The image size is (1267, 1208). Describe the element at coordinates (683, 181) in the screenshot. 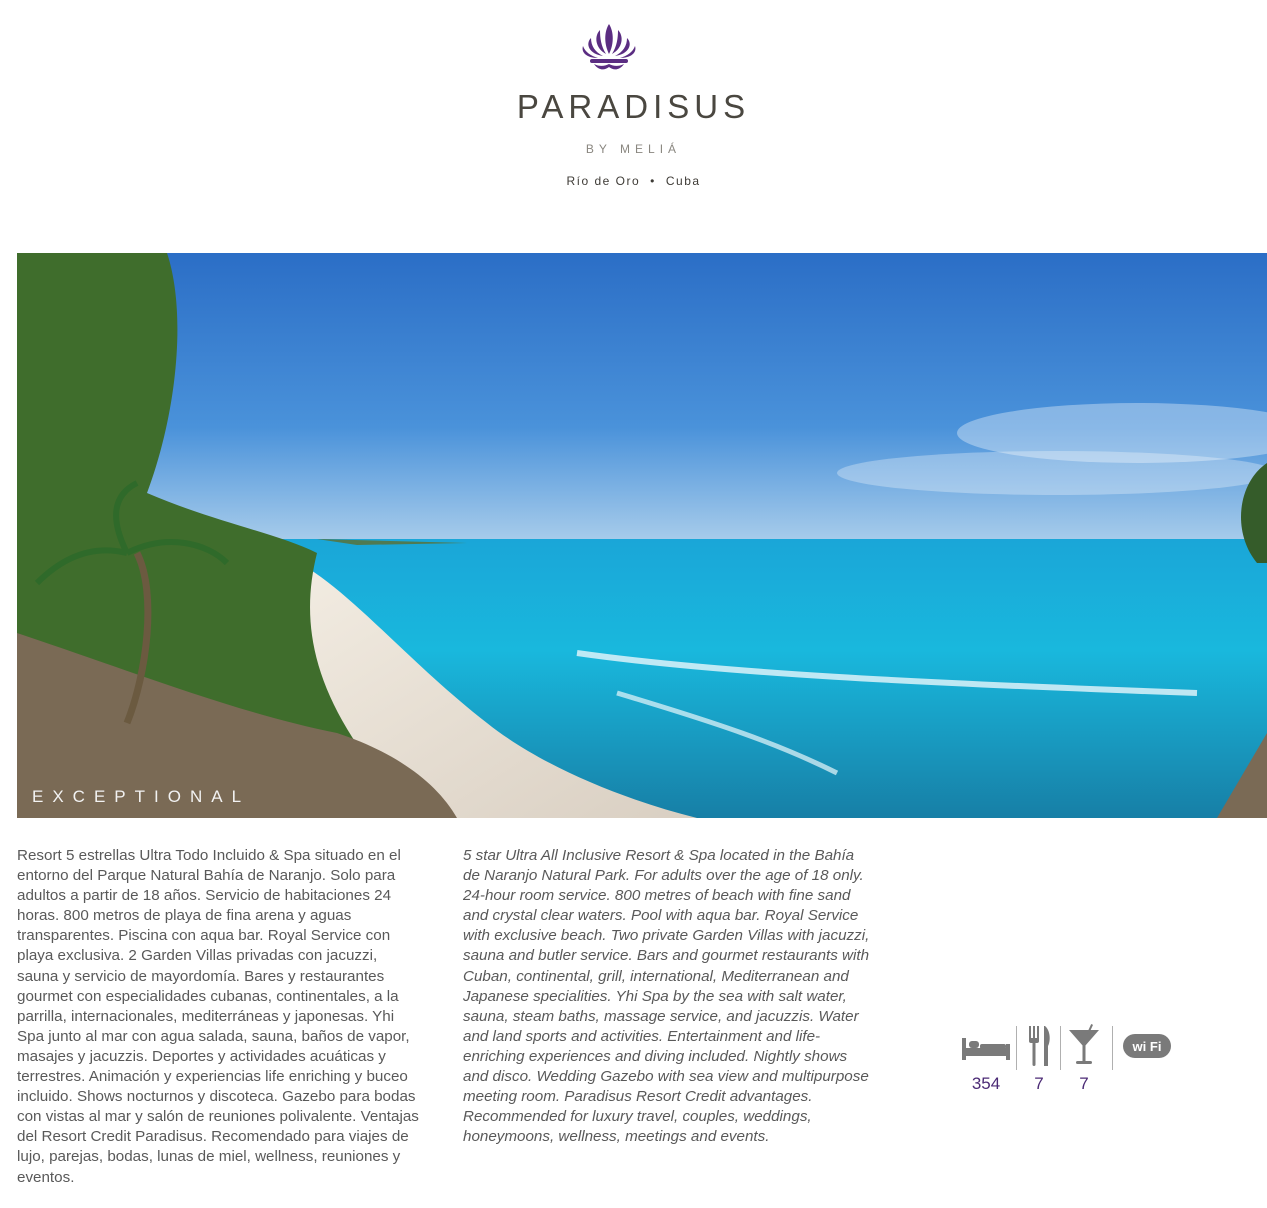

I see `location-country: Cuba` at that location.